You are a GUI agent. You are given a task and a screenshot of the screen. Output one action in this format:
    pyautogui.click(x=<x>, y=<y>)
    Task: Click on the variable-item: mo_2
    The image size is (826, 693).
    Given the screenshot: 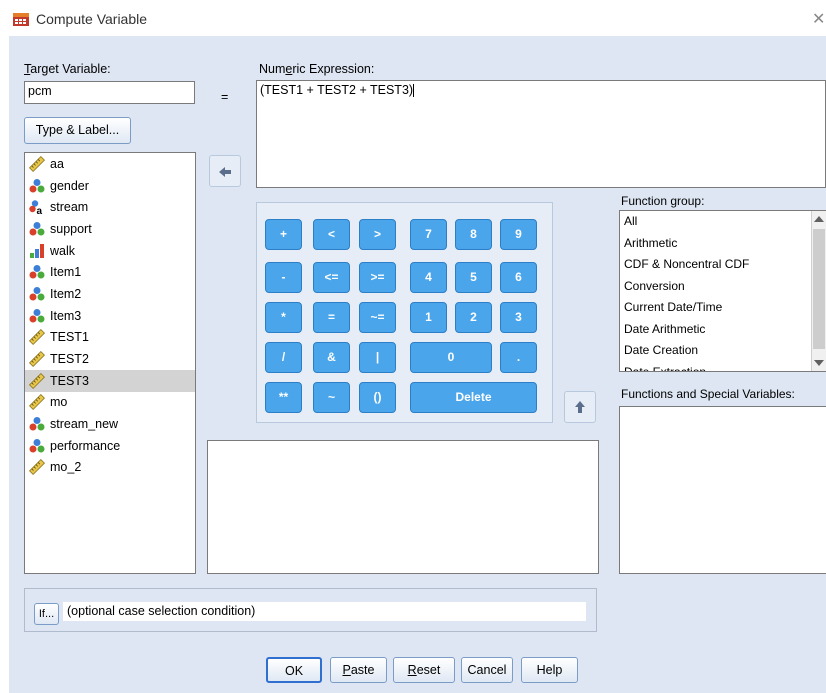 What is the action you would take?
    pyautogui.click(x=110, y=468)
    